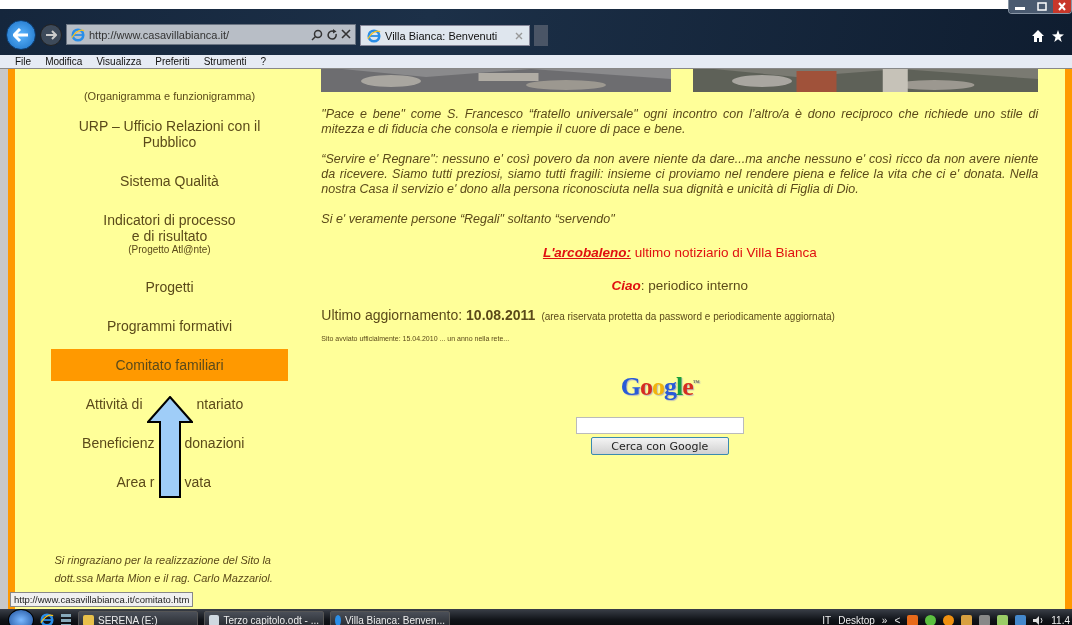 Image resolution: width=1072 pixels, height=625 pixels. Describe the element at coordinates (225, 61) in the screenshot. I see `menu-item: Strumenti` at that location.